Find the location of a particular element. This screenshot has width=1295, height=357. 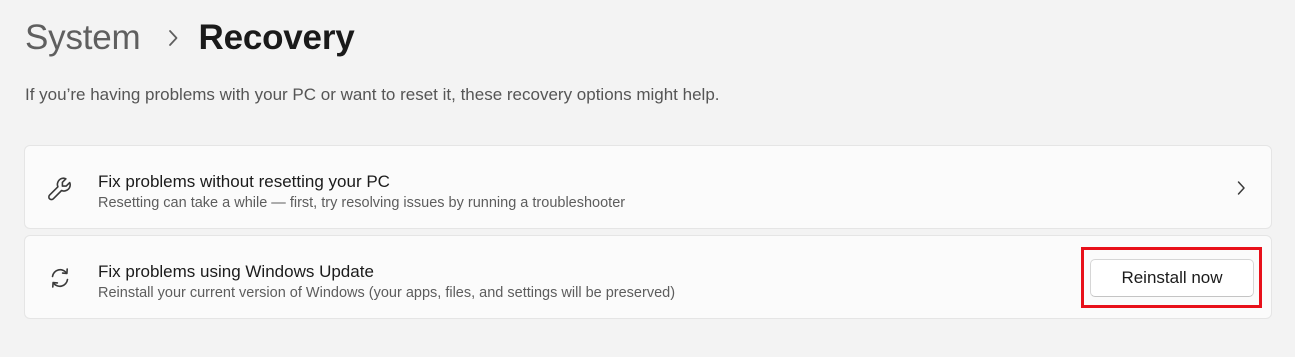

wrench-icon is located at coordinates (60, 189).